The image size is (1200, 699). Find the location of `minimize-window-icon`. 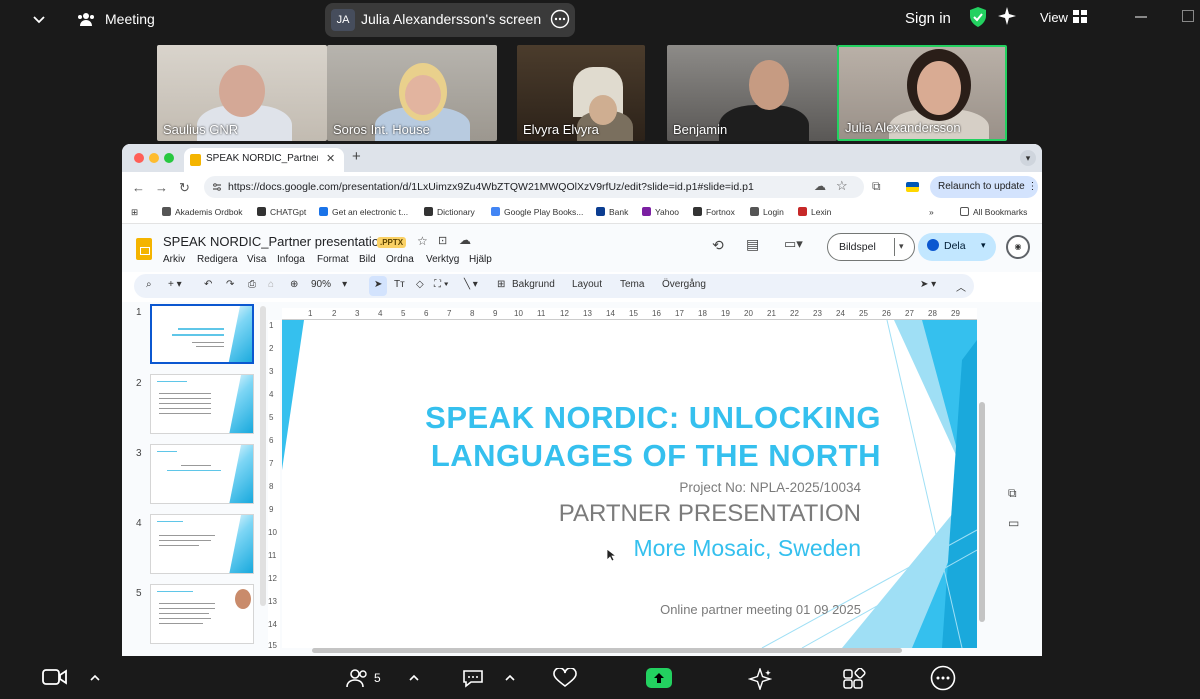

minimize-window-icon is located at coordinates (154, 158).